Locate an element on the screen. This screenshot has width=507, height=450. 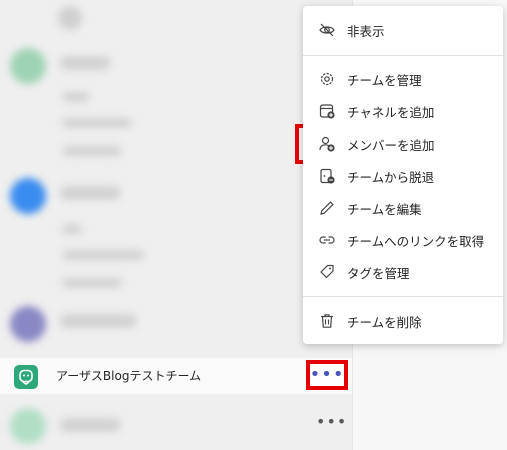
menu-item-manage-team: チームを管理 is located at coordinates (403, 79).